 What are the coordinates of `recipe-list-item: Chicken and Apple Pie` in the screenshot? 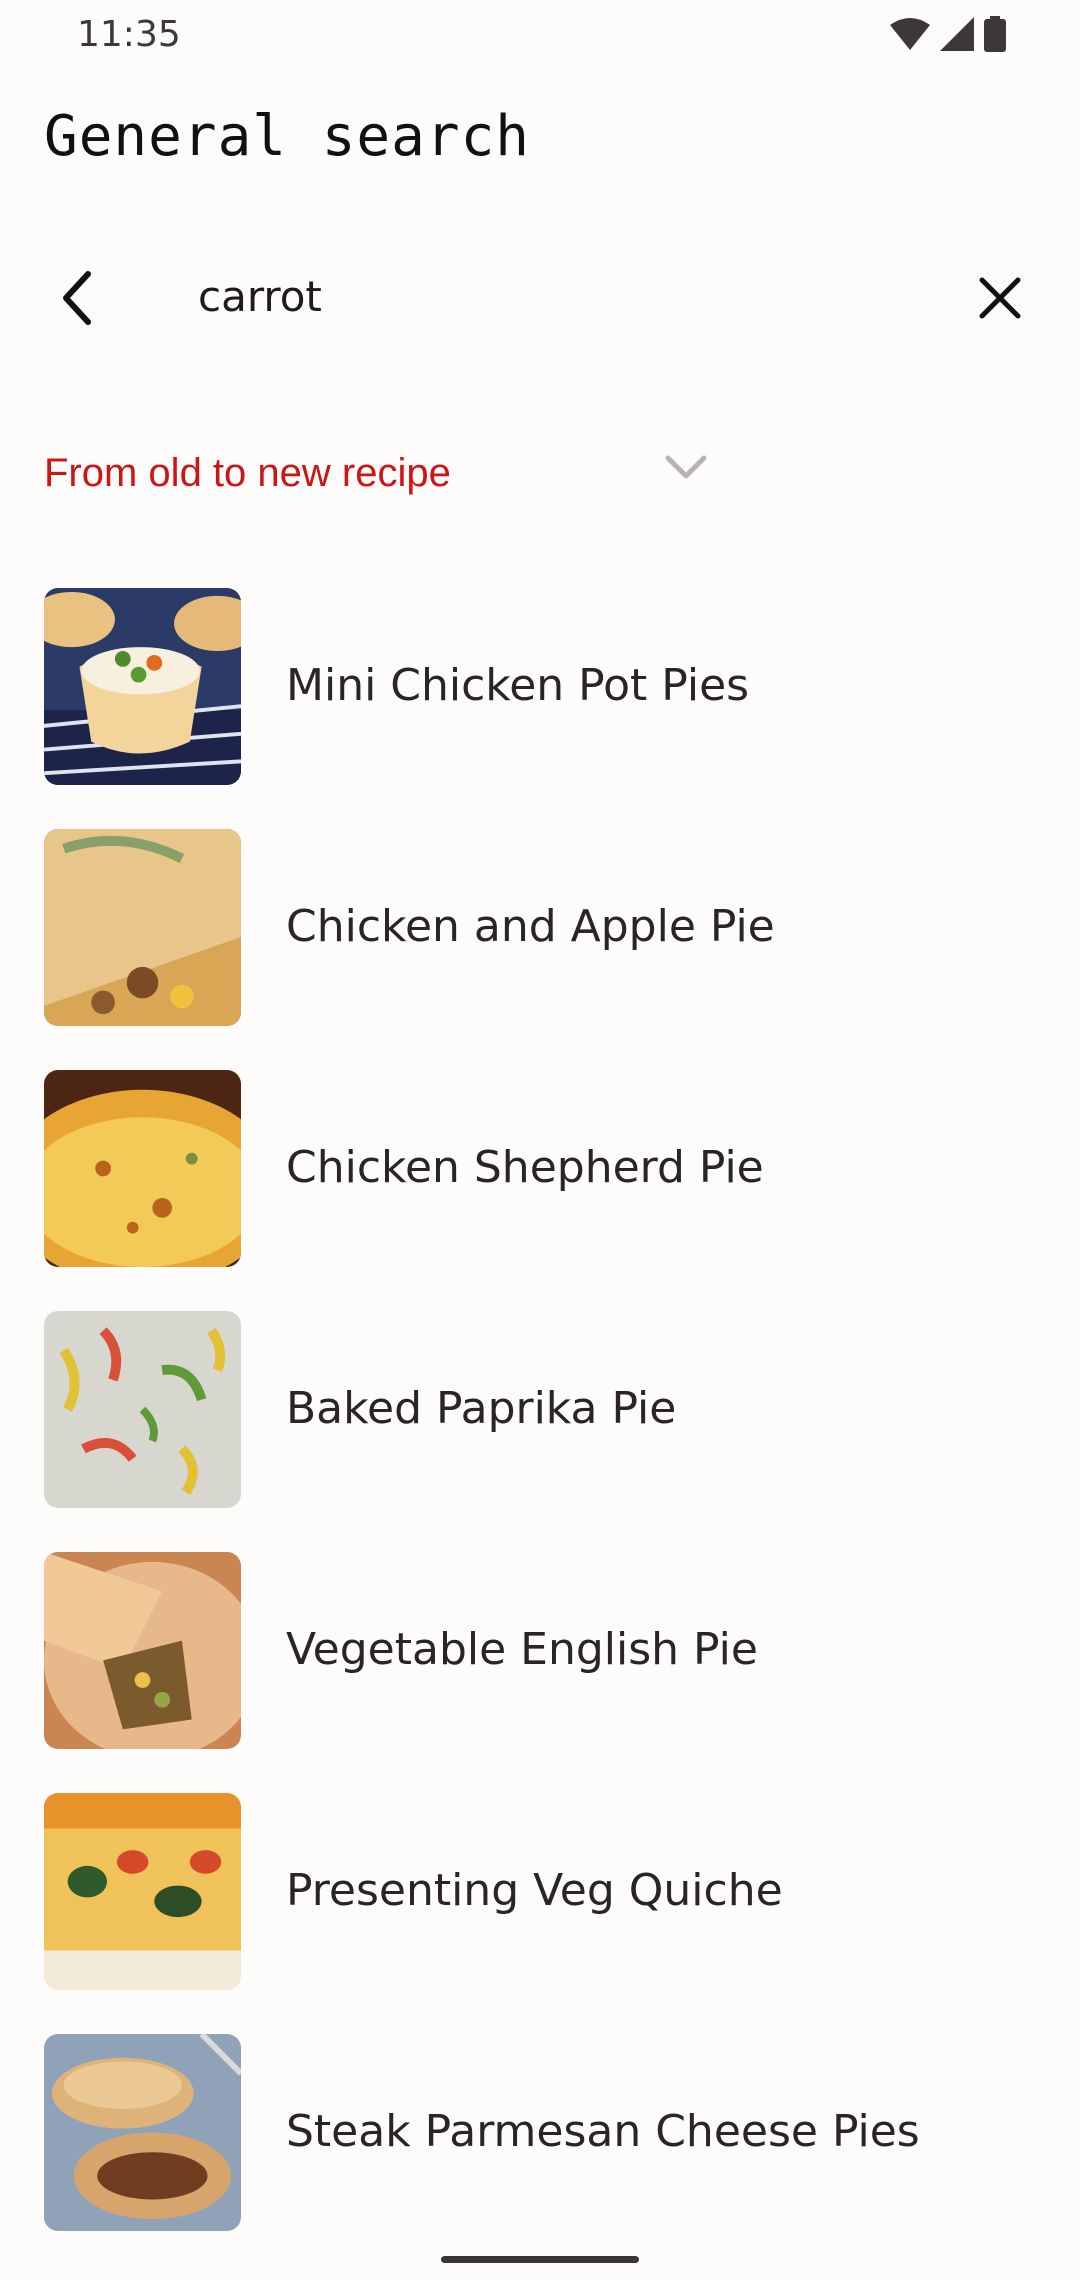 It's located at (540, 949).